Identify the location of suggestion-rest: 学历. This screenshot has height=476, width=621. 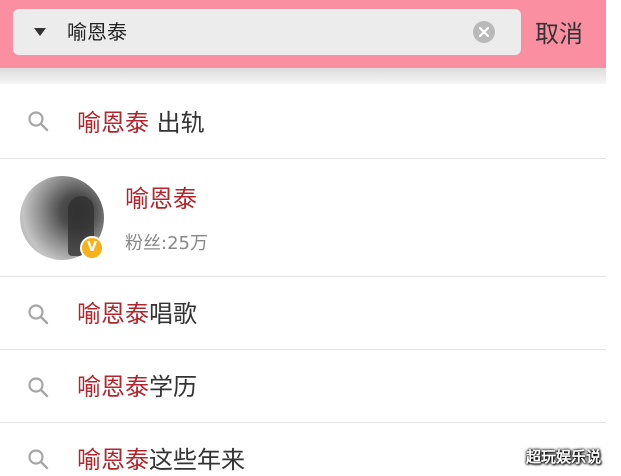
(173, 387).